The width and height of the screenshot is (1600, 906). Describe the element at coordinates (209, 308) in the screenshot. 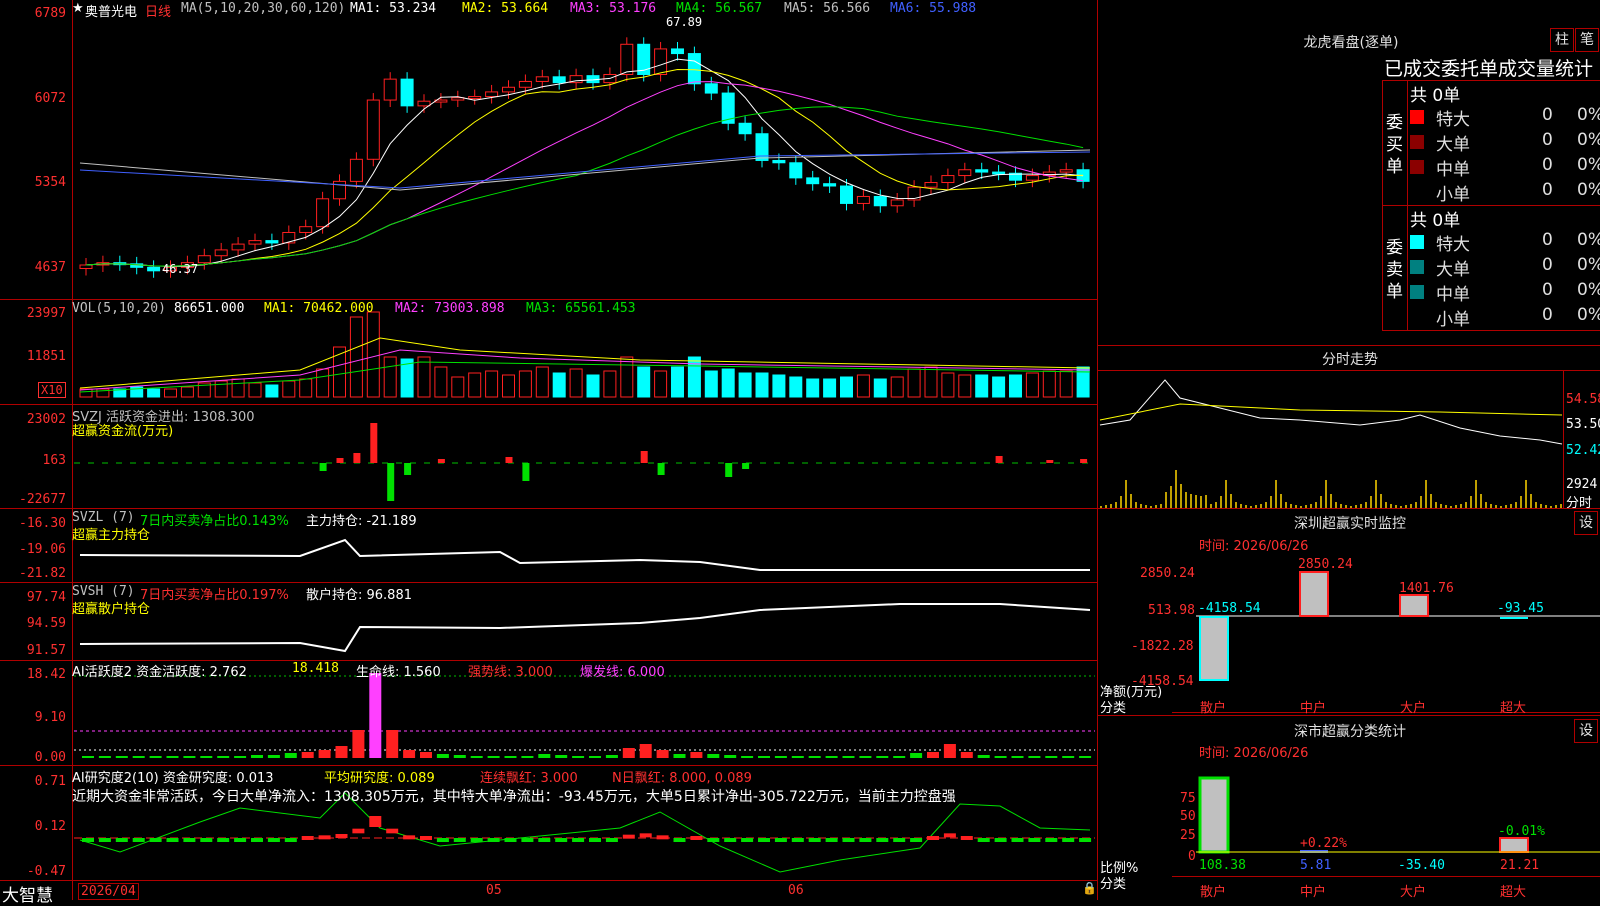

I see `vol-value: 86651.000` at that location.